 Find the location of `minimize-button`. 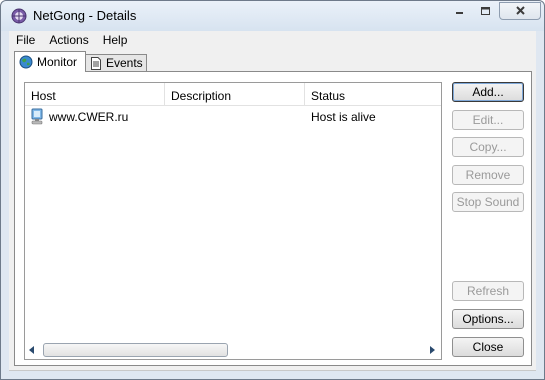

minimize-button is located at coordinates (460, 11).